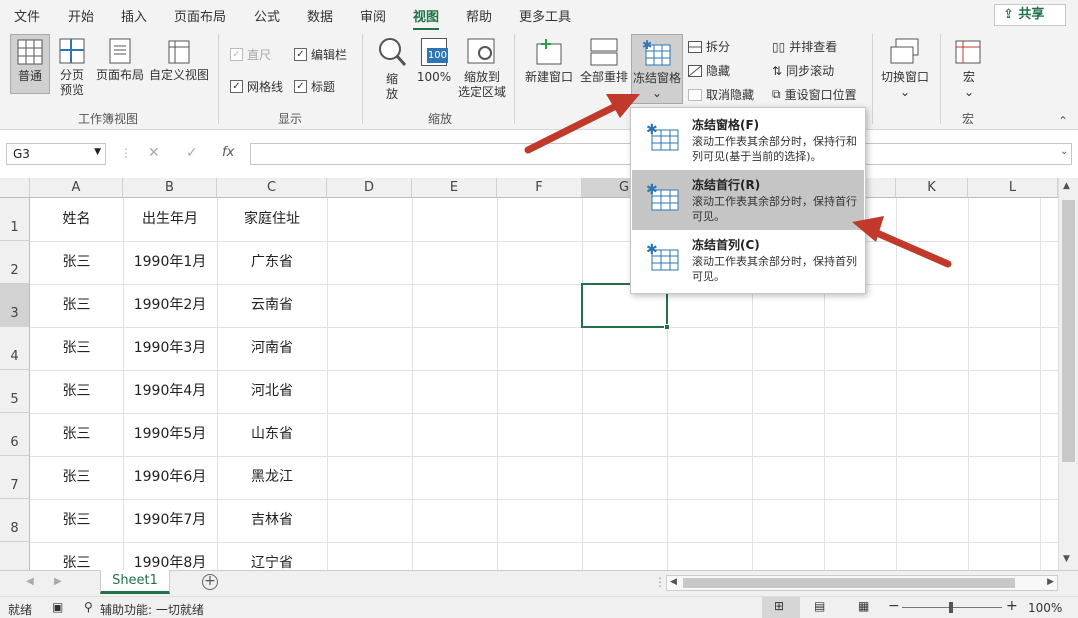 The image size is (1078, 618). Describe the element at coordinates (88, 607) in the screenshot. I see `accessibility-icon: ⚲` at that location.